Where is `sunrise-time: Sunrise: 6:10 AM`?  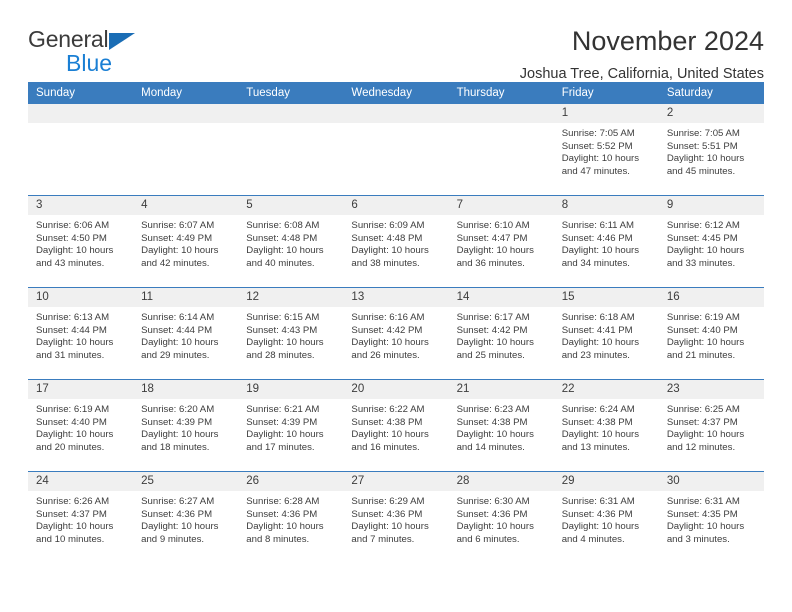 sunrise-time: Sunrise: 6:10 AM is located at coordinates (493, 225).